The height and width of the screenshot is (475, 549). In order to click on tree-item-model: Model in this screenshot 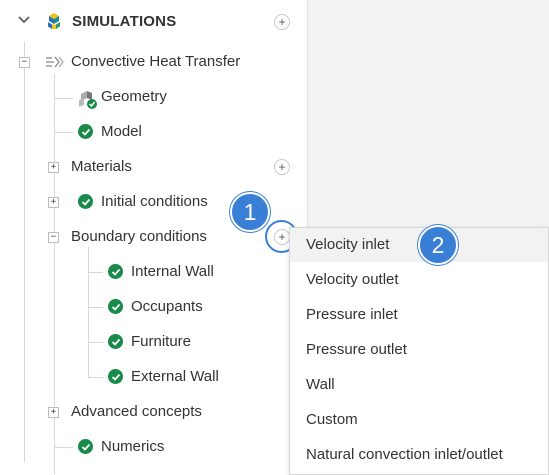, I will do `click(121, 131)`.